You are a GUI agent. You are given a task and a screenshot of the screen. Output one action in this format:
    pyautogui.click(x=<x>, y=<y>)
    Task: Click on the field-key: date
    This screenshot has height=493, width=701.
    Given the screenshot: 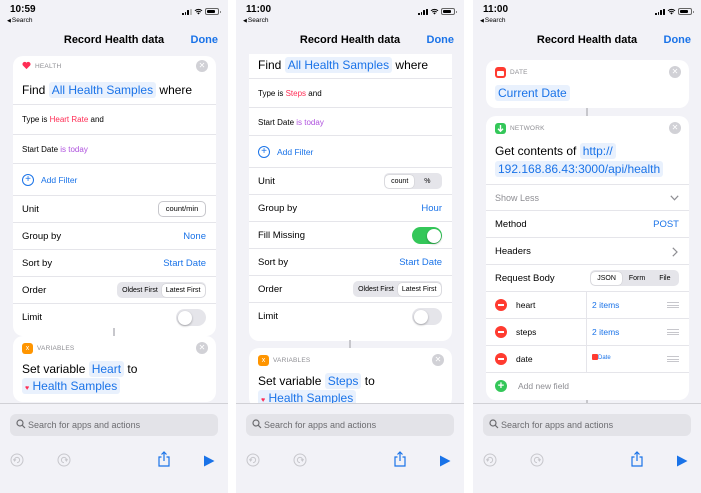 What is the action you would take?
    pyautogui.click(x=524, y=359)
    